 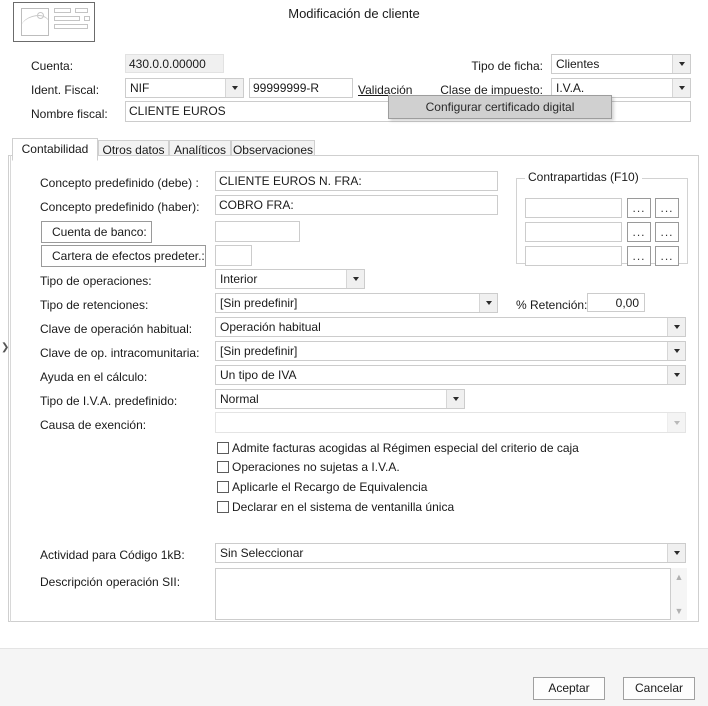 I want to click on clave-operacion-label: Clave de operación habitual:, so click(x=116, y=329).